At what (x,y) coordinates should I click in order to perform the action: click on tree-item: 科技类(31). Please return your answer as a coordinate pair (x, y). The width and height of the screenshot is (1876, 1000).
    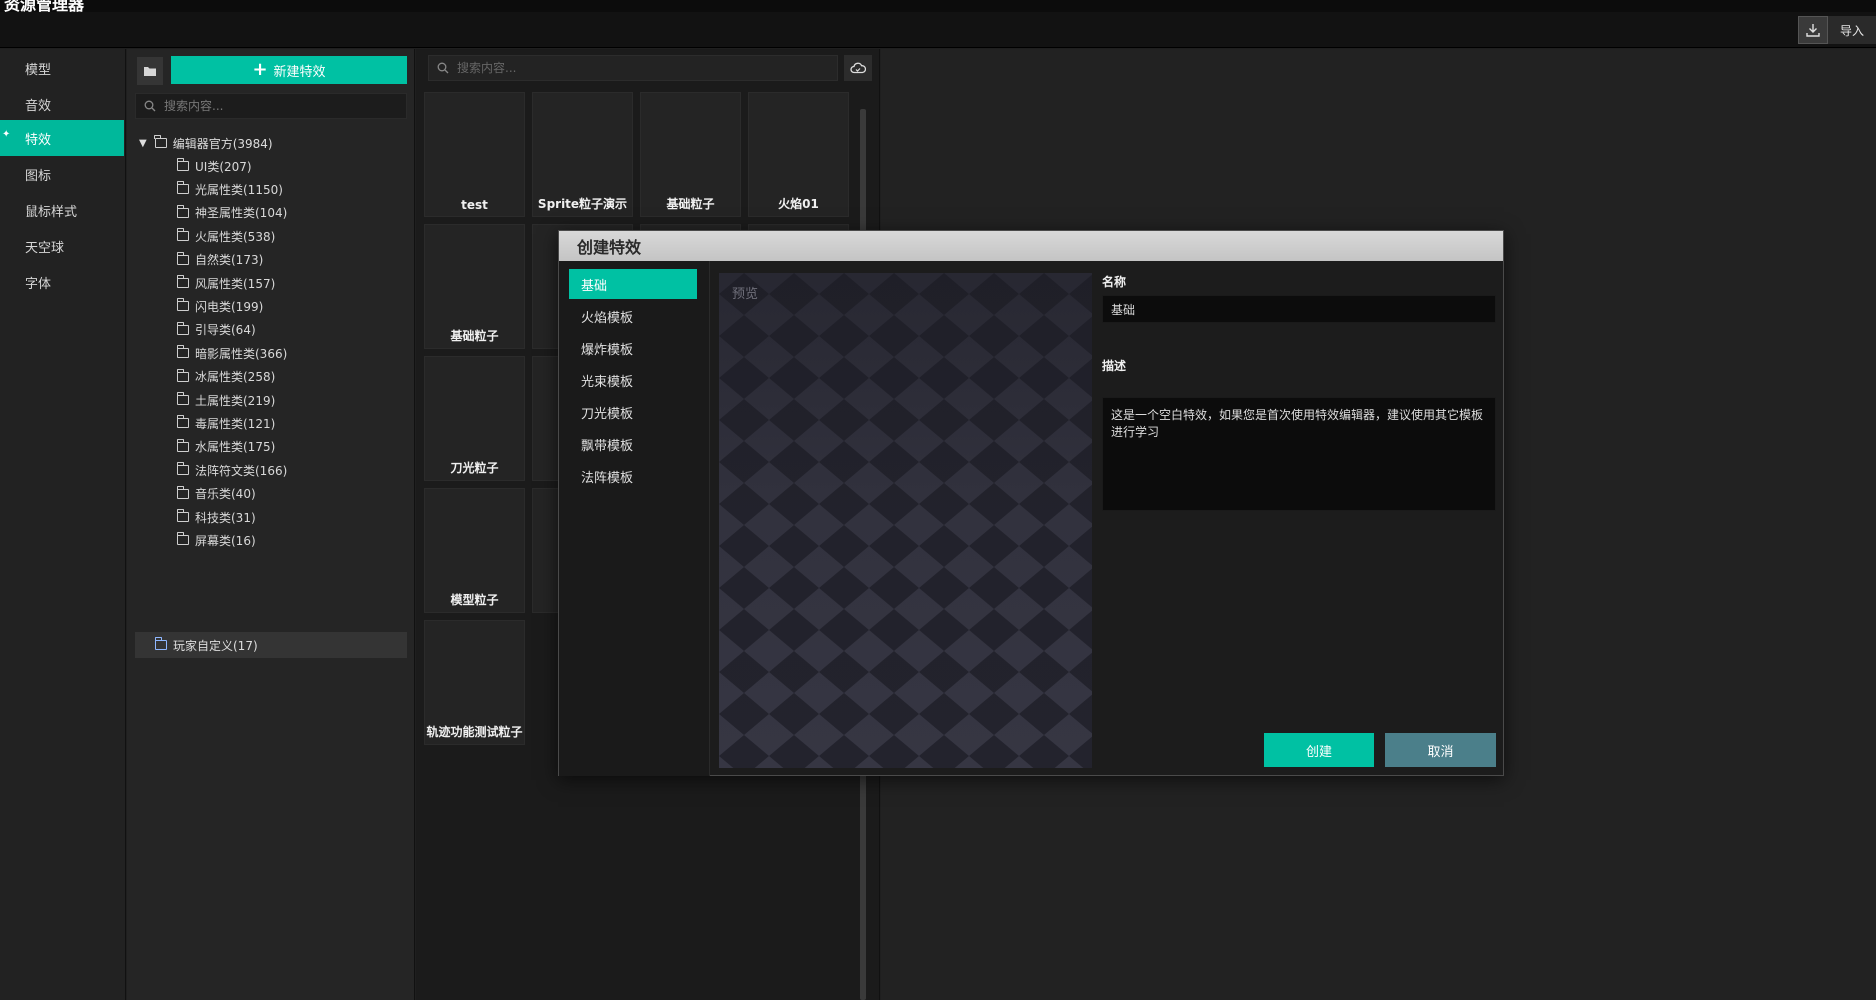
    Looking at the image, I should click on (216, 517).